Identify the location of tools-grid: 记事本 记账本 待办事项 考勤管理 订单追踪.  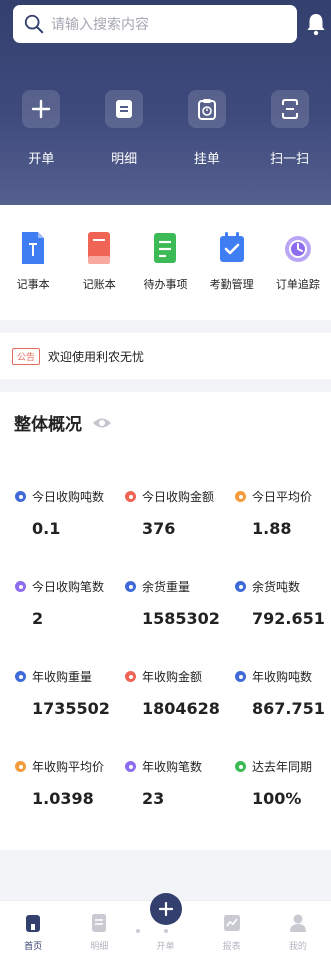
(165, 262).